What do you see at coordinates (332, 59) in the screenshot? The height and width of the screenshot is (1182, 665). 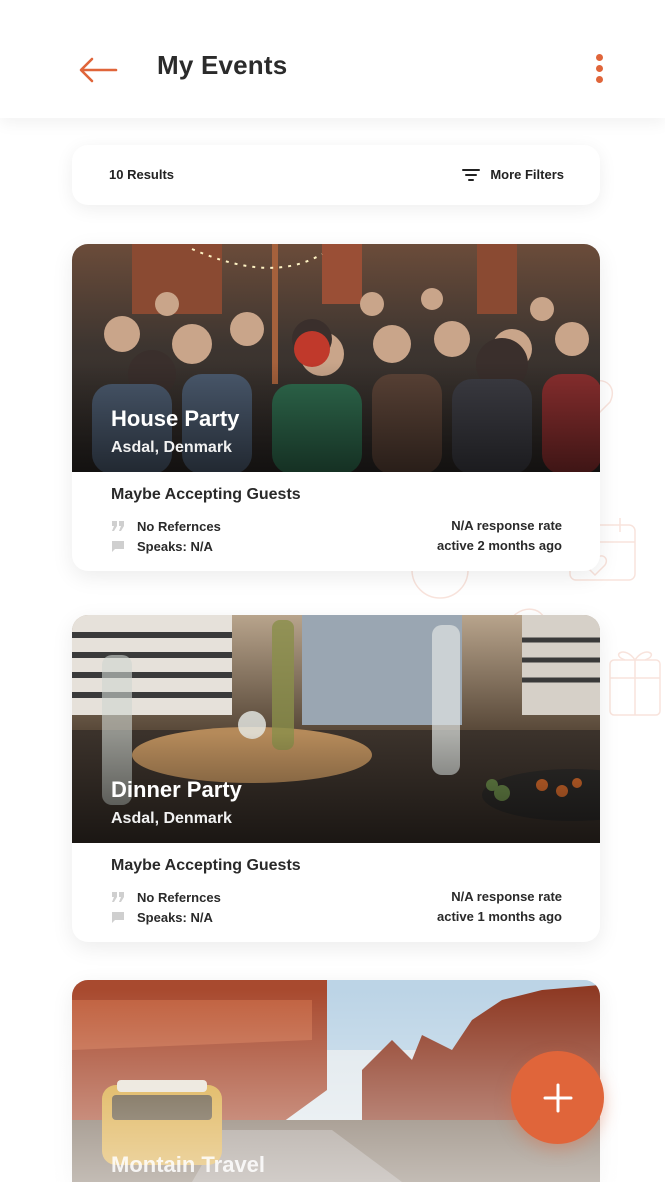 I see `app-header: My Events` at bounding box center [332, 59].